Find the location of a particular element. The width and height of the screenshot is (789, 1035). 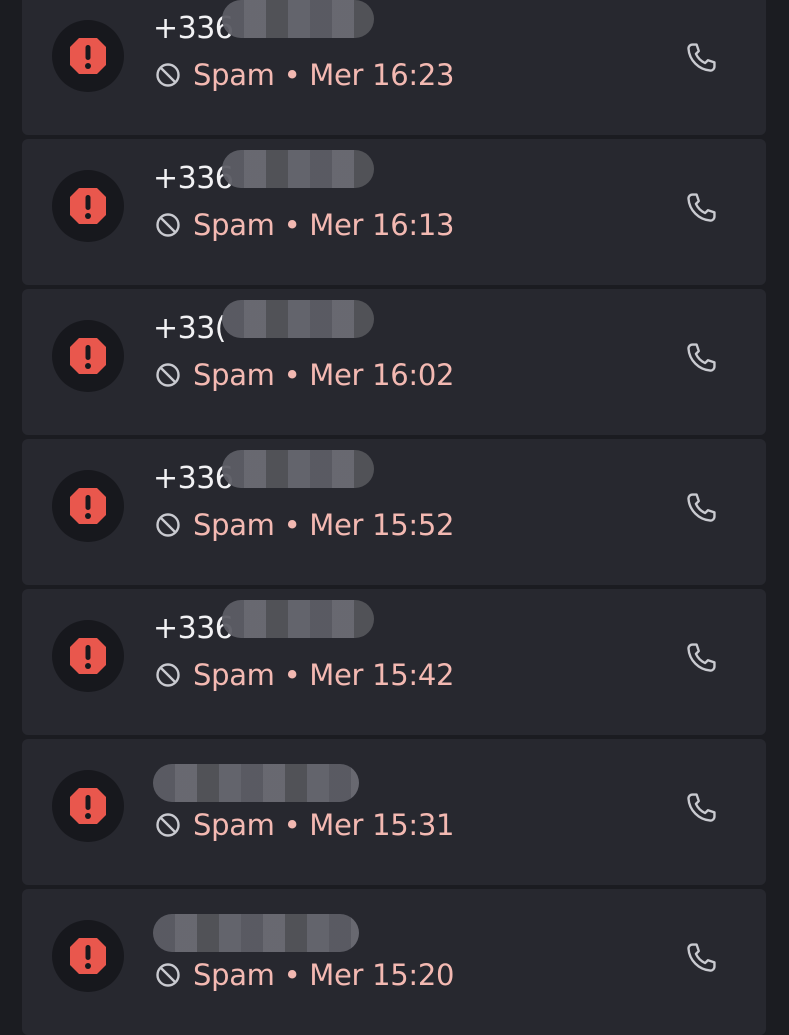

call-time: 15:20 is located at coordinates (413, 975).